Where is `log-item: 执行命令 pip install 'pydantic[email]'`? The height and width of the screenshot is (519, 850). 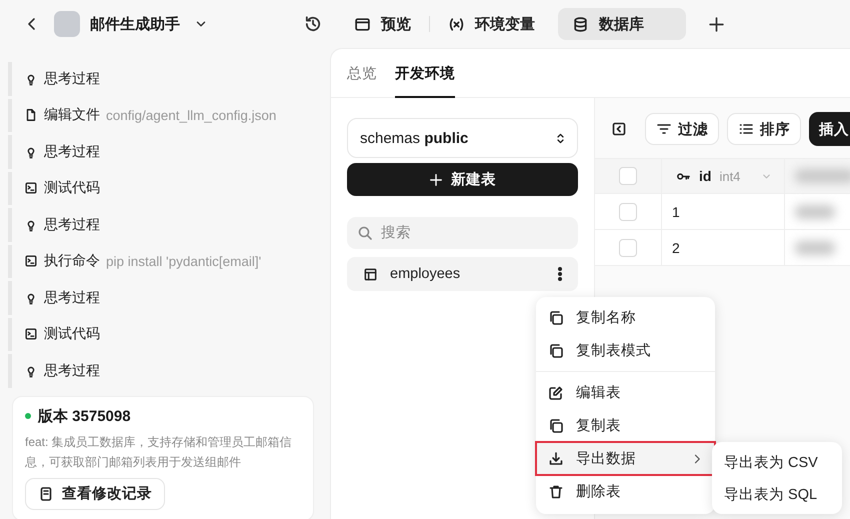 log-item: 执行命令 pip install 'pydantic[email]' is located at coordinates (161, 261).